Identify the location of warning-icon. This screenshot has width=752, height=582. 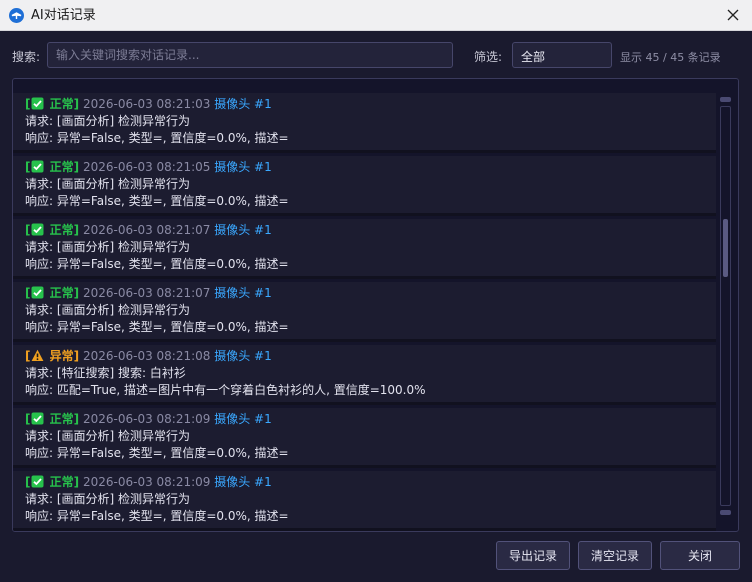
(38, 355).